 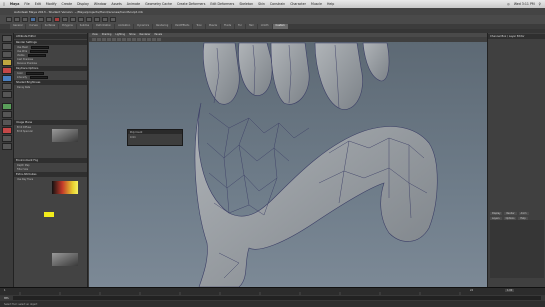 I want to click on label-emit-specular: Emit Specular, so click(x=25, y=131).